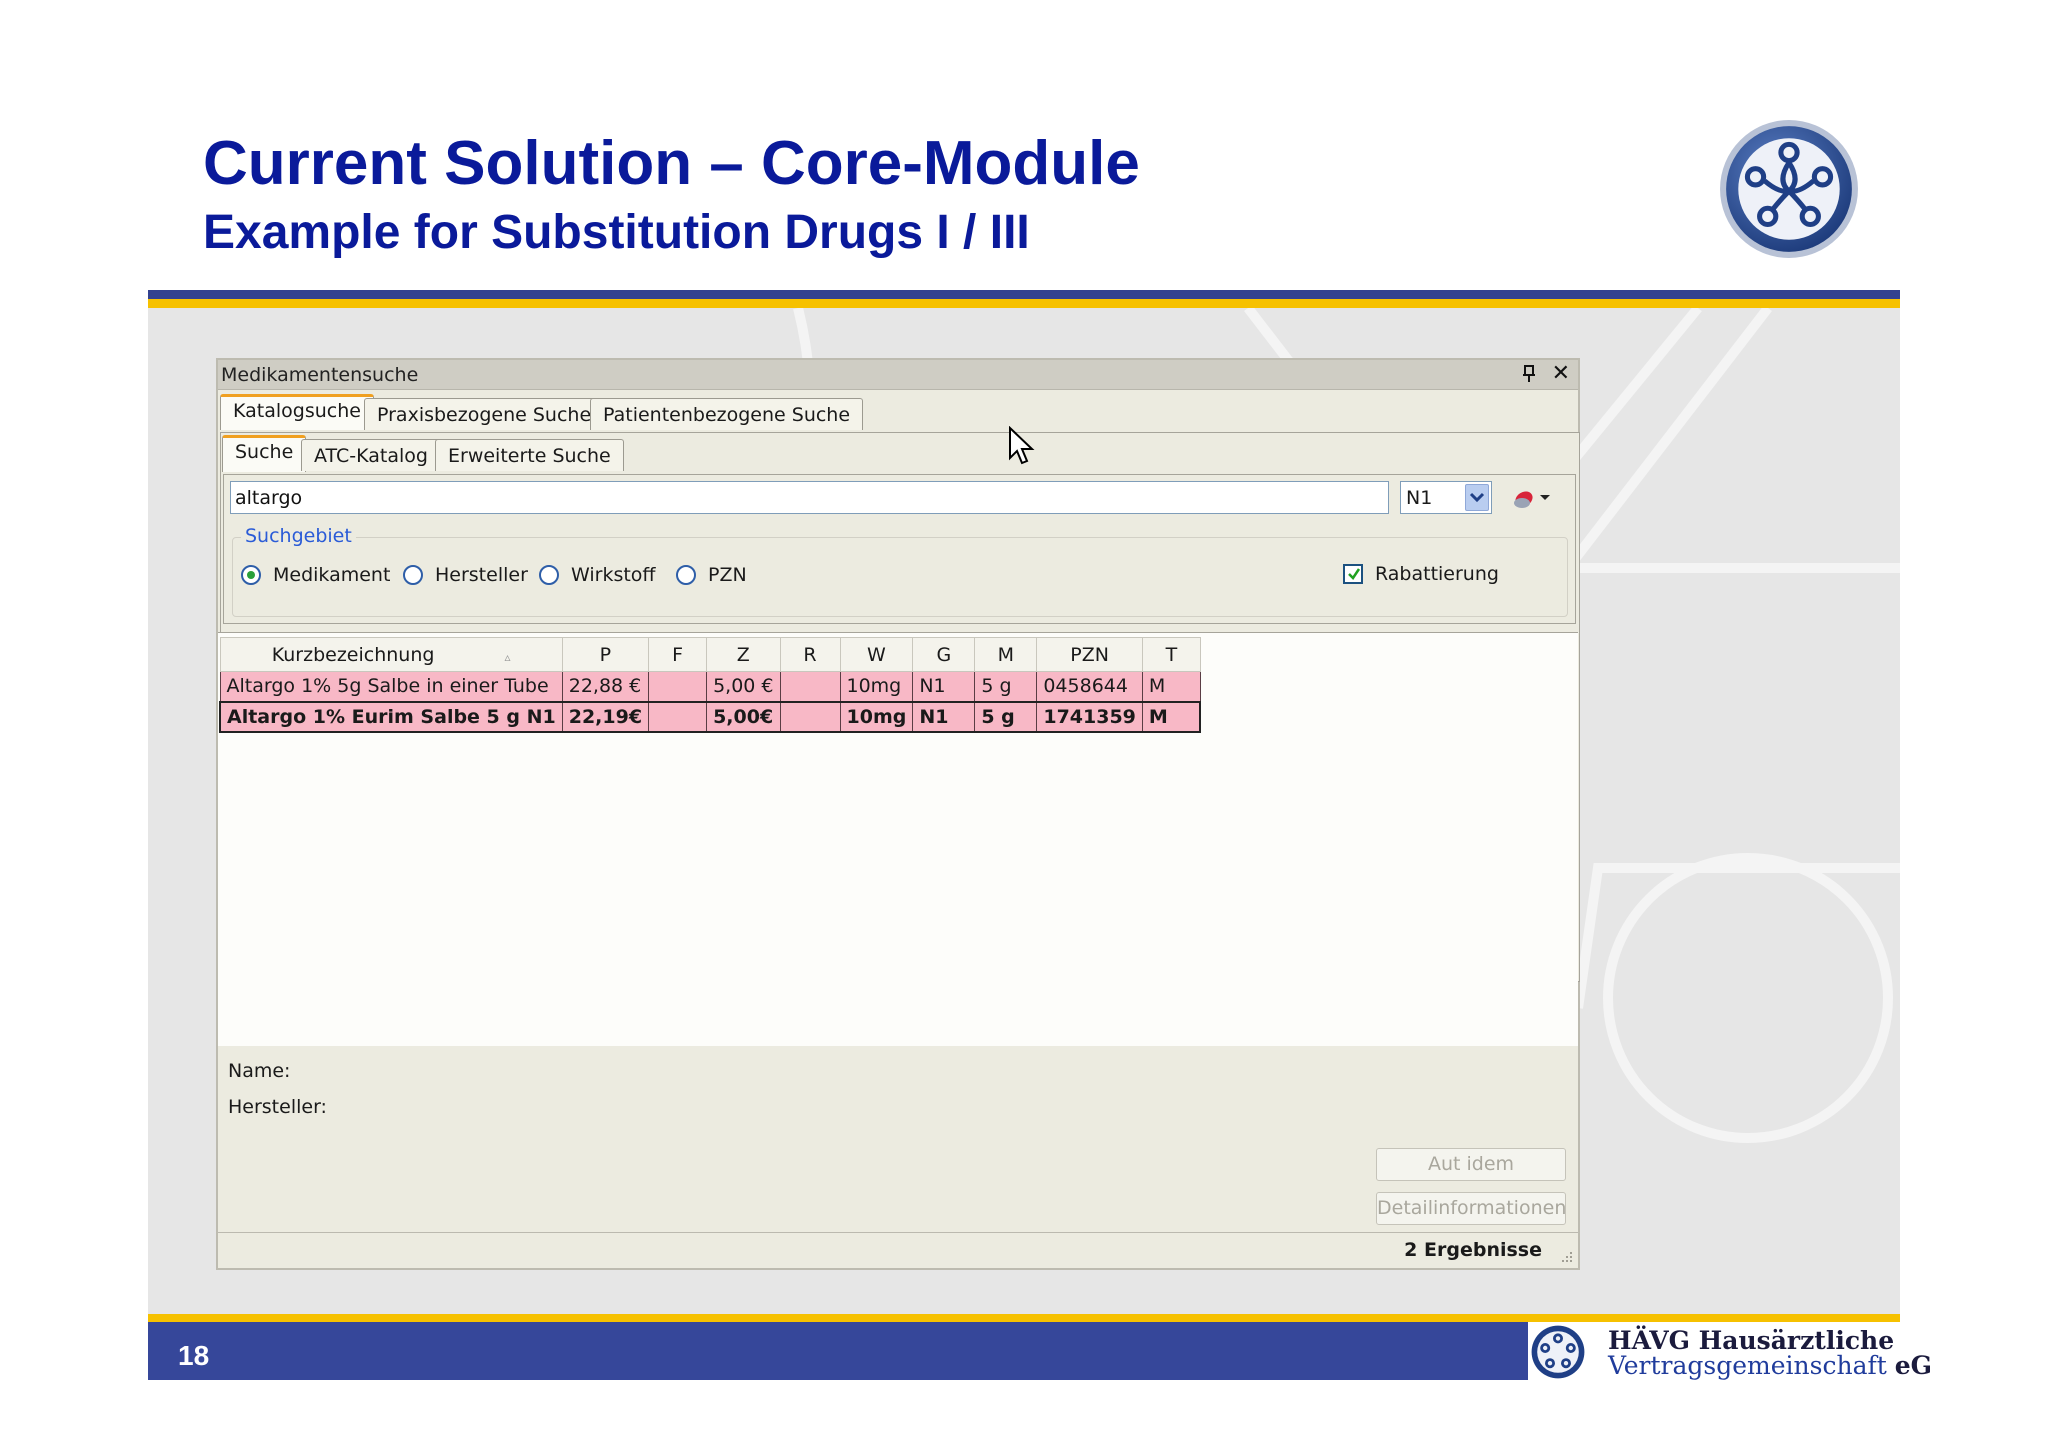  Describe the element at coordinates (605, 716) in the screenshot. I see `cell-price: 22,19€` at that location.